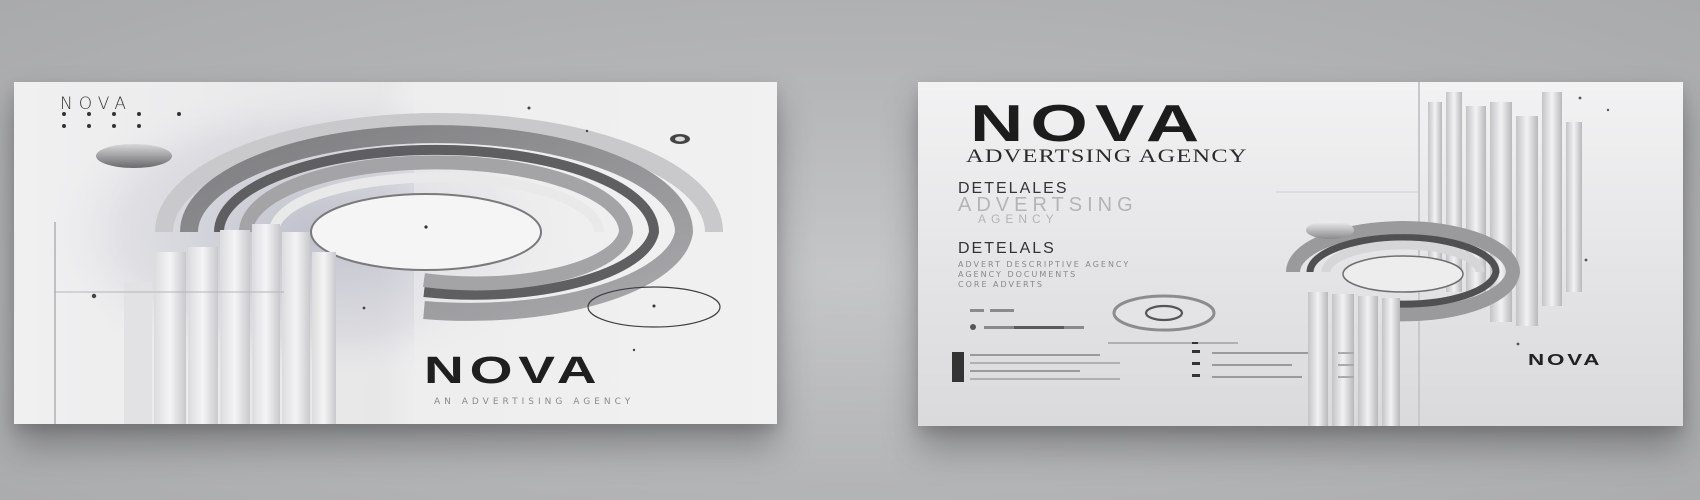  What do you see at coordinates (1001, 284) in the screenshot?
I see `detail-line-3: CORE ADVERTS` at bounding box center [1001, 284].